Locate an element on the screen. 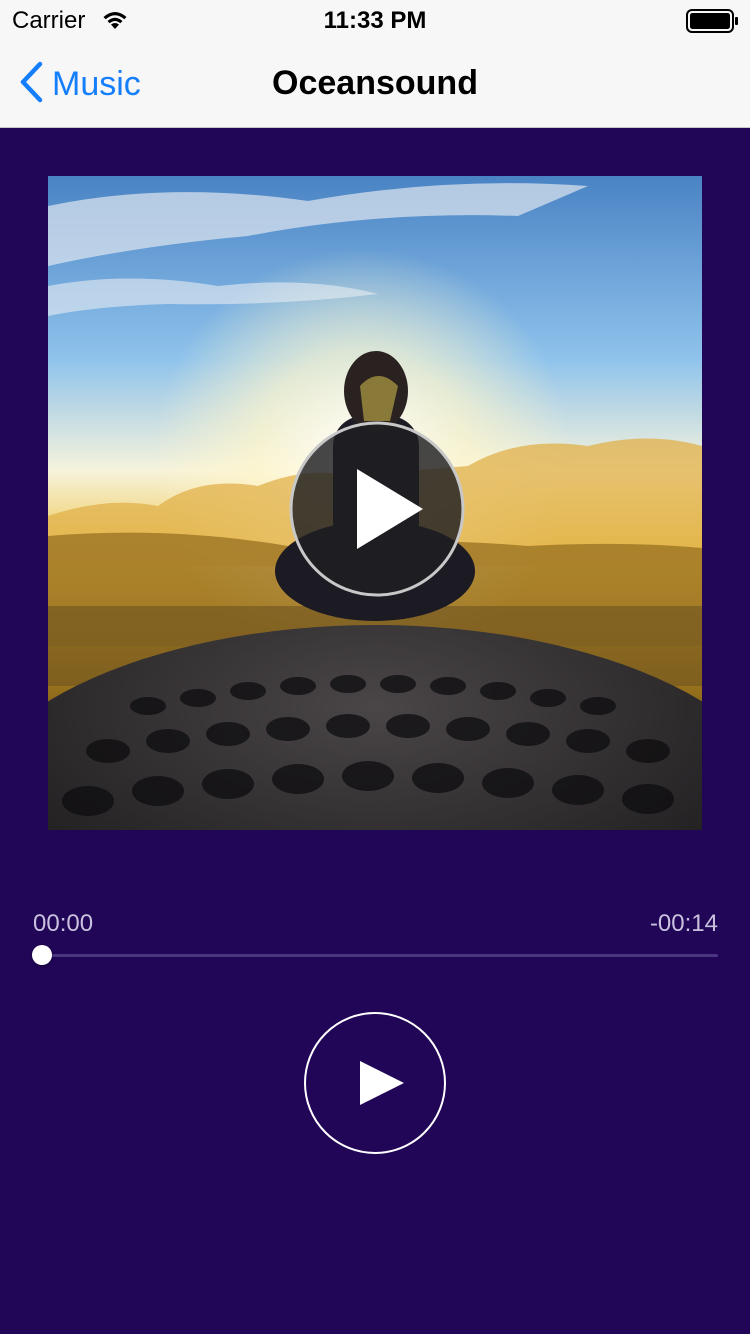 This screenshot has width=750, height=1334. play-icon is located at coordinates (375, 1083).